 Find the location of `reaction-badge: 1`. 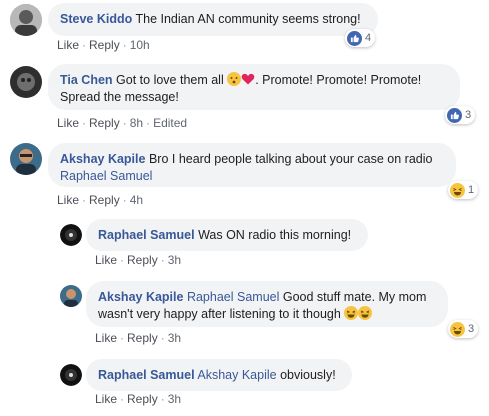

reaction-badge: 1 is located at coordinates (463, 190).